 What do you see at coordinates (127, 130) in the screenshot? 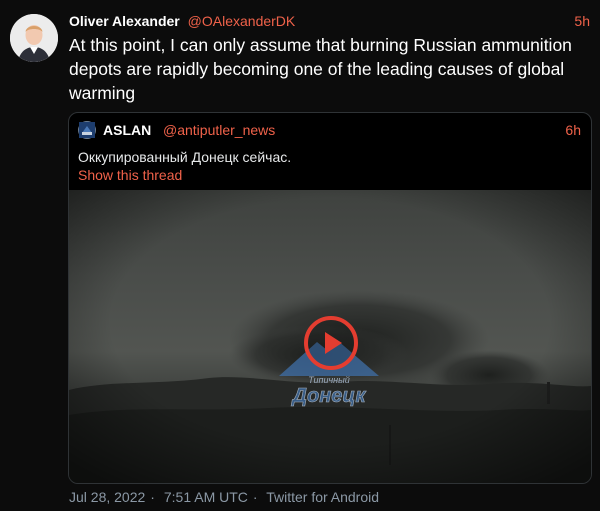
I see `quoted-author-name: ASLAN` at bounding box center [127, 130].